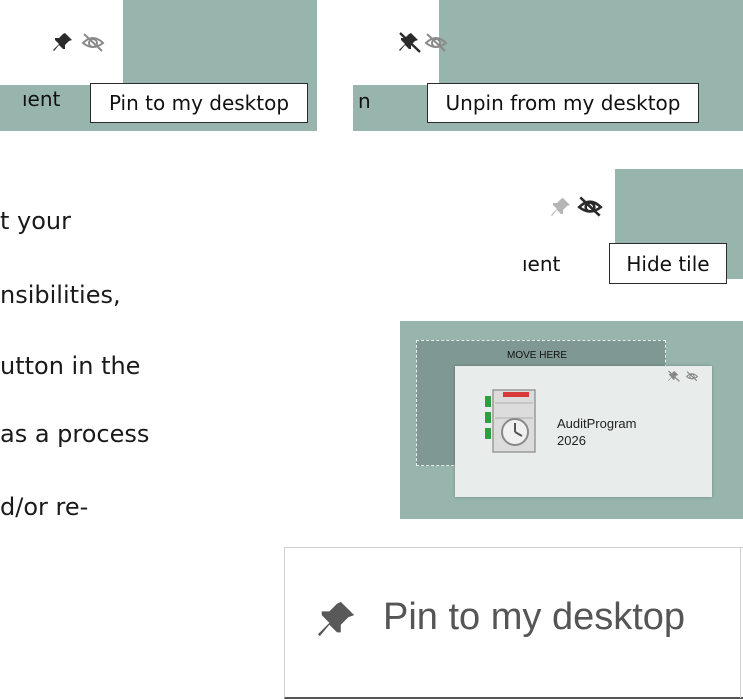 This screenshot has height=699, width=743. Describe the element at coordinates (537, 355) in the screenshot. I see `drop-zone-label: MOVE HERE` at that location.